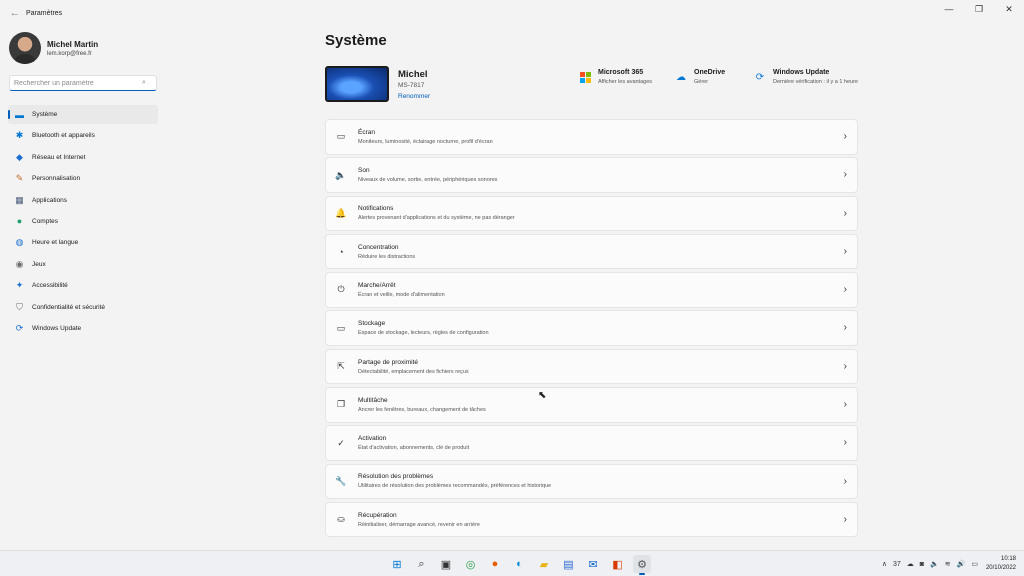  What do you see at coordinates (642, 565) in the screenshot?
I see `settings-icon: ⚙` at bounding box center [642, 565].